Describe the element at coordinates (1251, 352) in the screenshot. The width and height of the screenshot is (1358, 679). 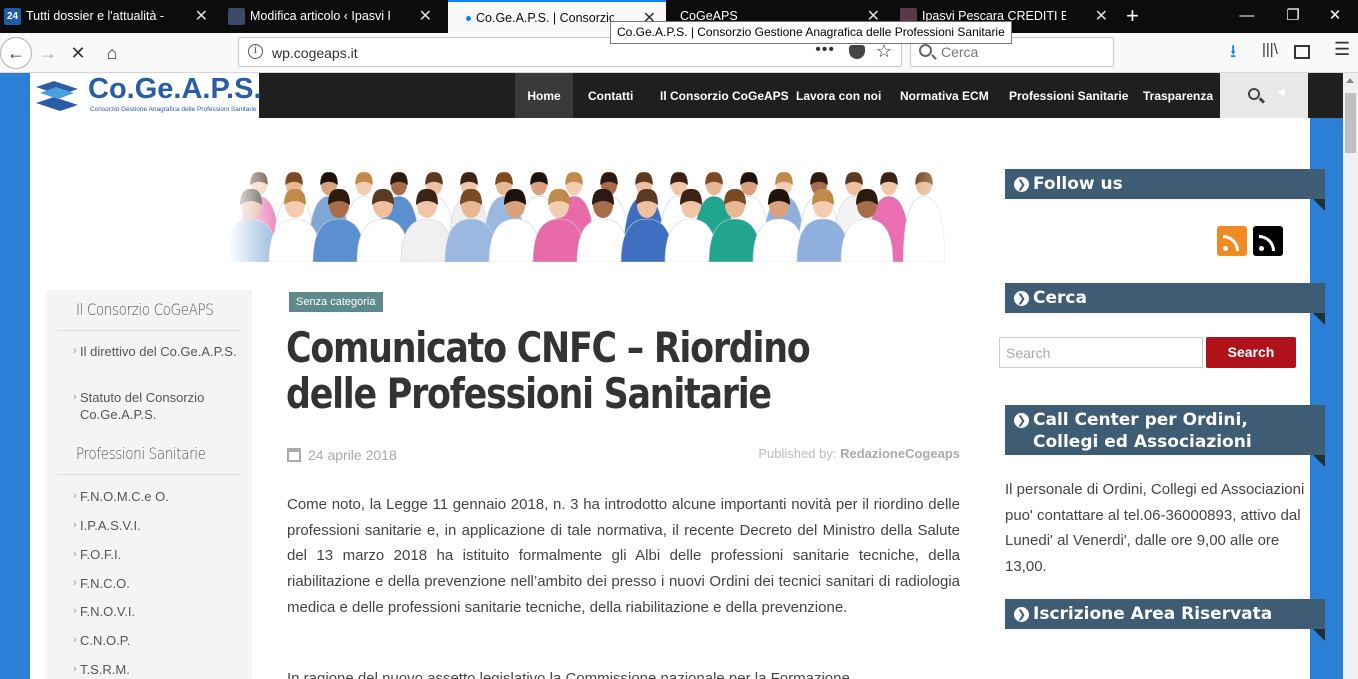
I see `site-search-button: Search` at that location.